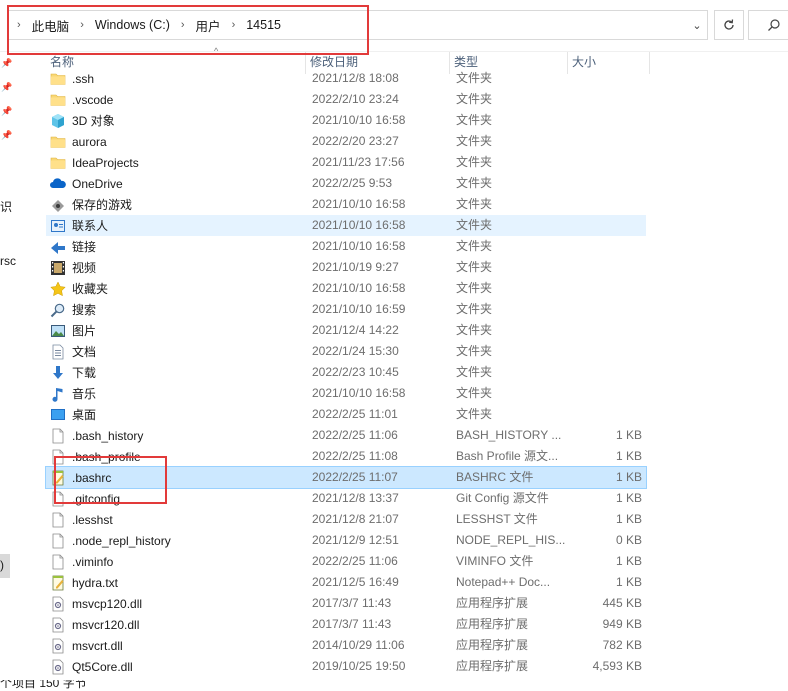 The height and width of the screenshot is (691, 788). What do you see at coordinates (346, 99) in the screenshot?
I see `file-row: .vscode 2022/2/10 23:24 文件夹` at bounding box center [346, 99].